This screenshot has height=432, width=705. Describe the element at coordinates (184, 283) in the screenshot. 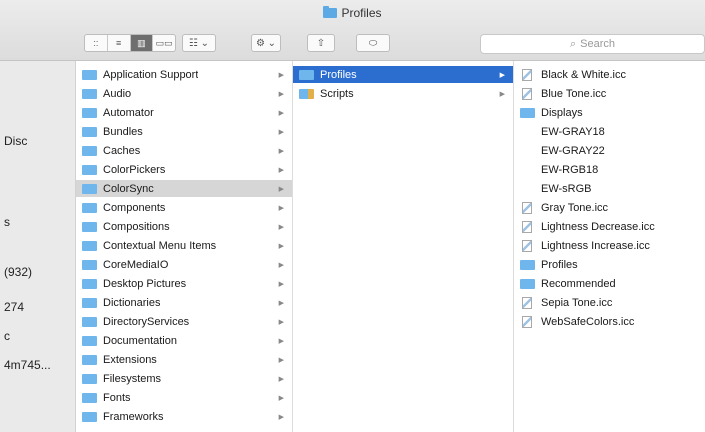

I see `list-item: Desktop Pictures ▶` at that location.